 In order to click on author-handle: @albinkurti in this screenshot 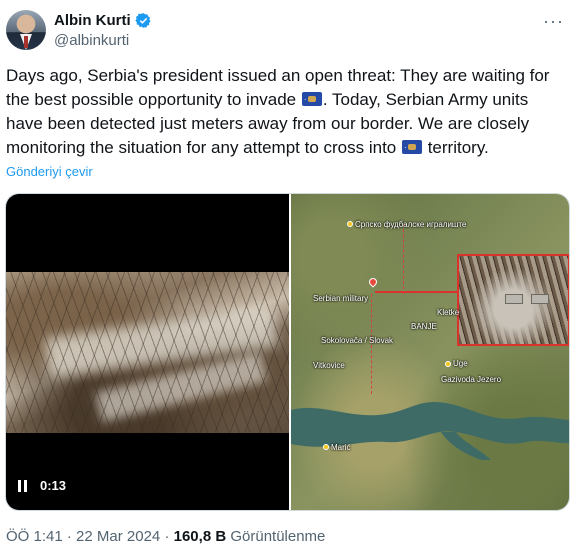, I will do `click(91, 40)`.